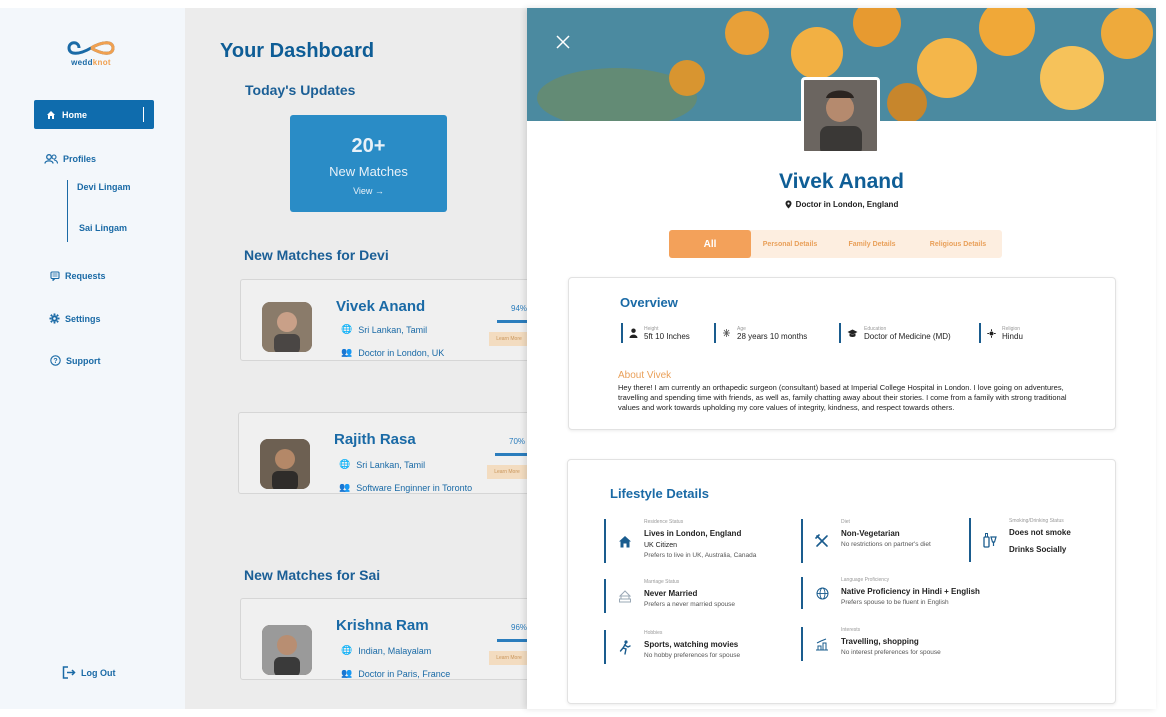 The image size is (1166, 717). What do you see at coordinates (91, 56) in the screenshot?
I see `logo: weddknot` at bounding box center [91, 56].